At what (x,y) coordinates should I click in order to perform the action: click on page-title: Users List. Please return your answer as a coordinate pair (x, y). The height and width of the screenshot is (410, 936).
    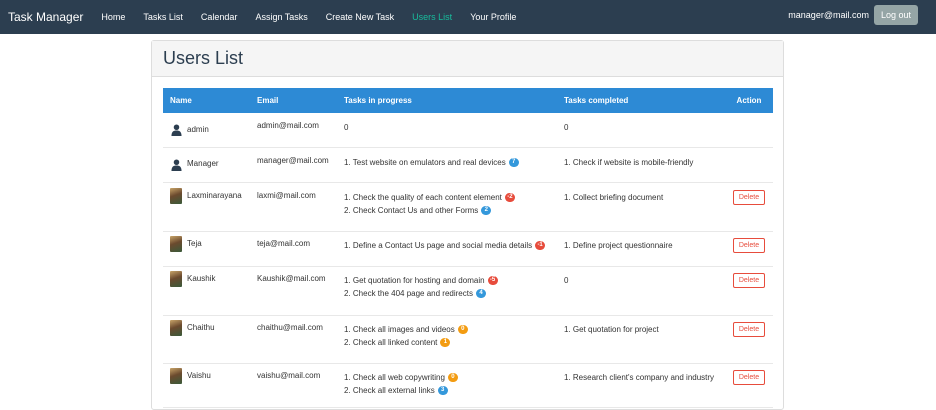
    Looking at the image, I should click on (203, 58).